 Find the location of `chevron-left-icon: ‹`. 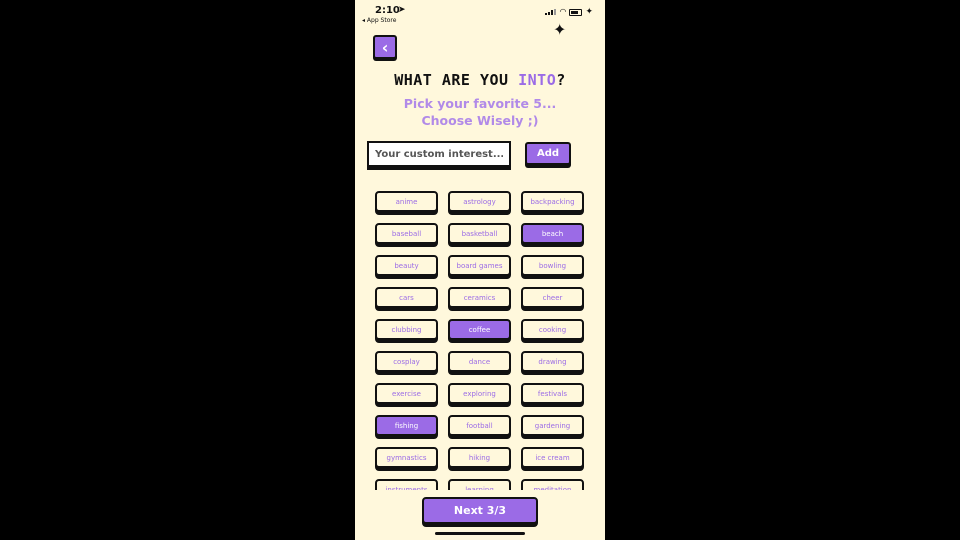

chevron-left-icon: ‹ is located at coordinates (385, 47).